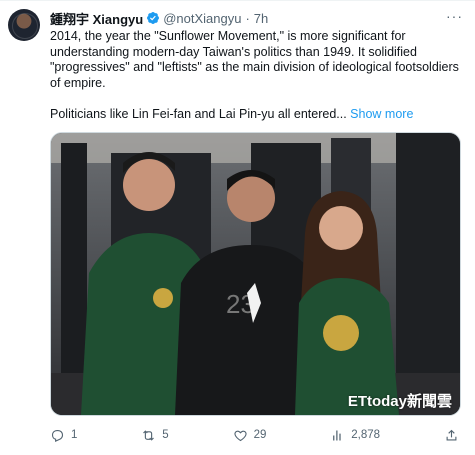 This screenshot has width=475, height=455. I want to click on handle: @notXiangyu, so click(202, 18).